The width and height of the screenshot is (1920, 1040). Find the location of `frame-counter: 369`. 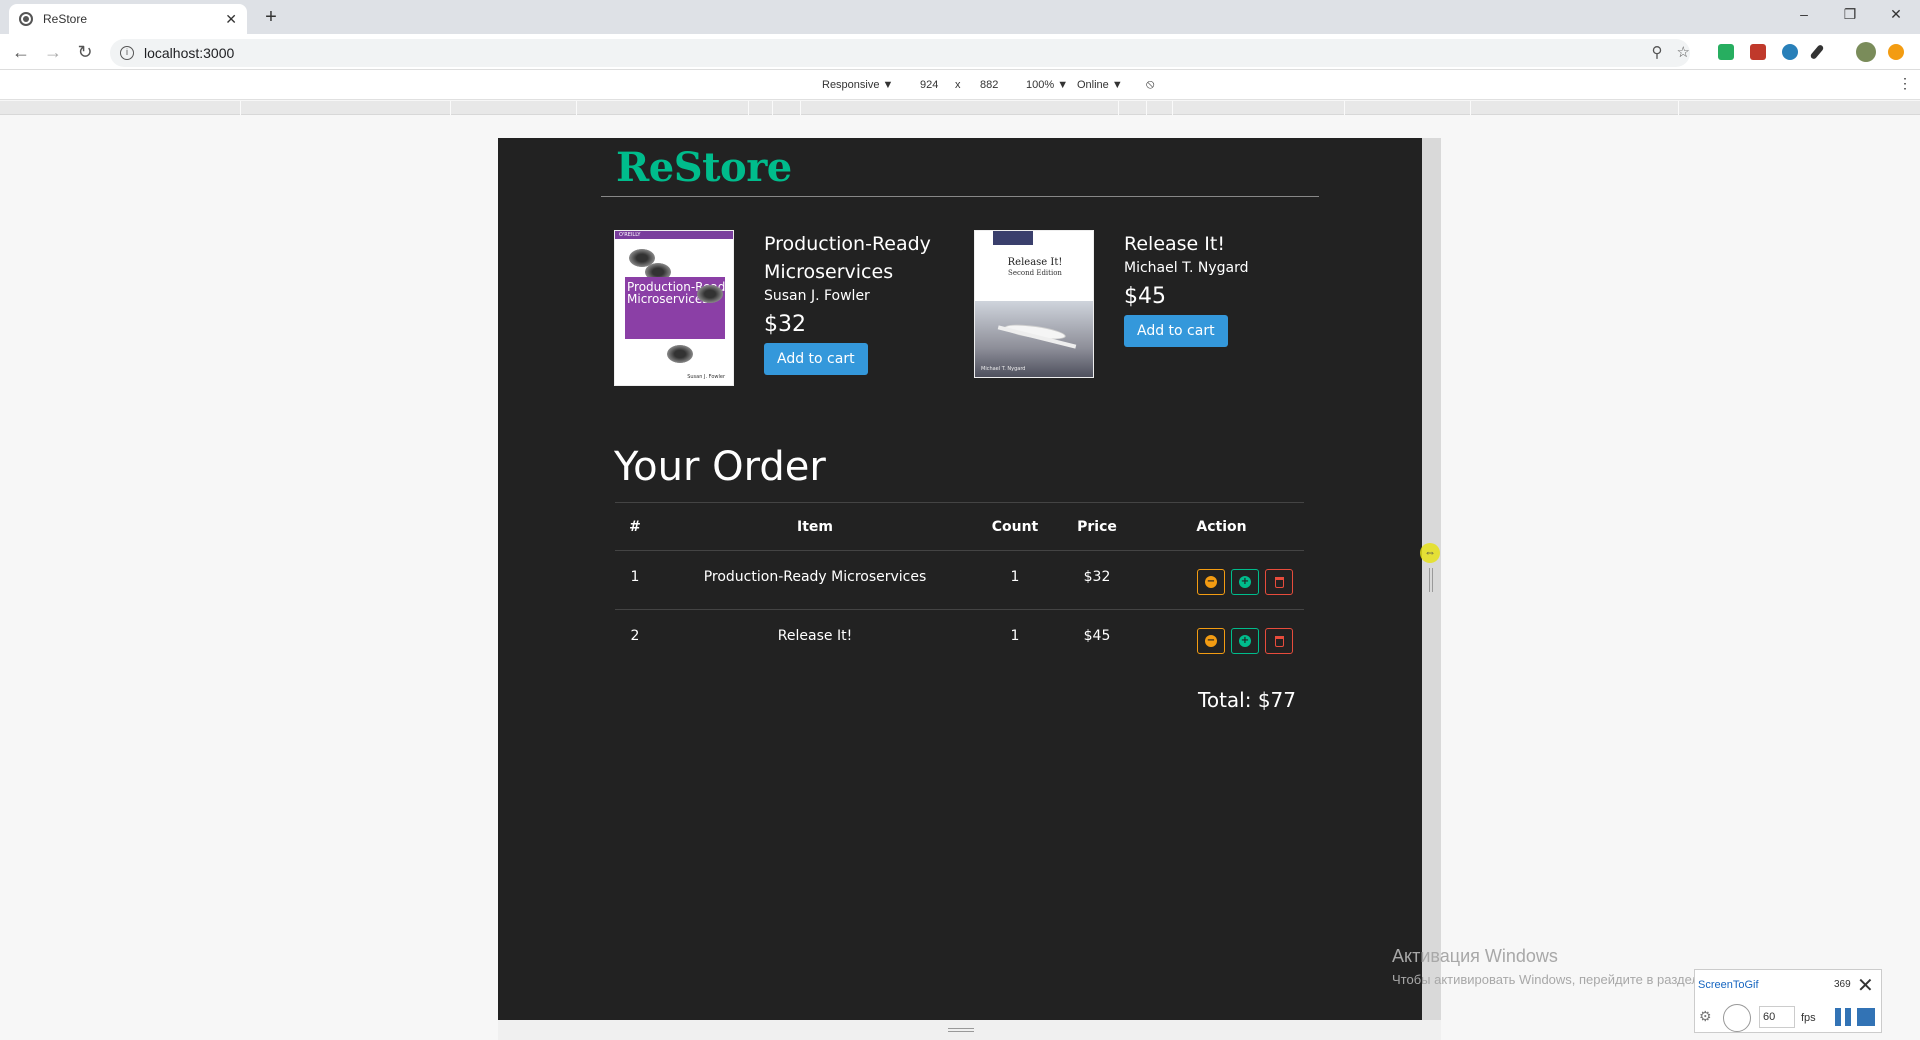

frame-counter: 369 is located at coordinates (1842, 984).